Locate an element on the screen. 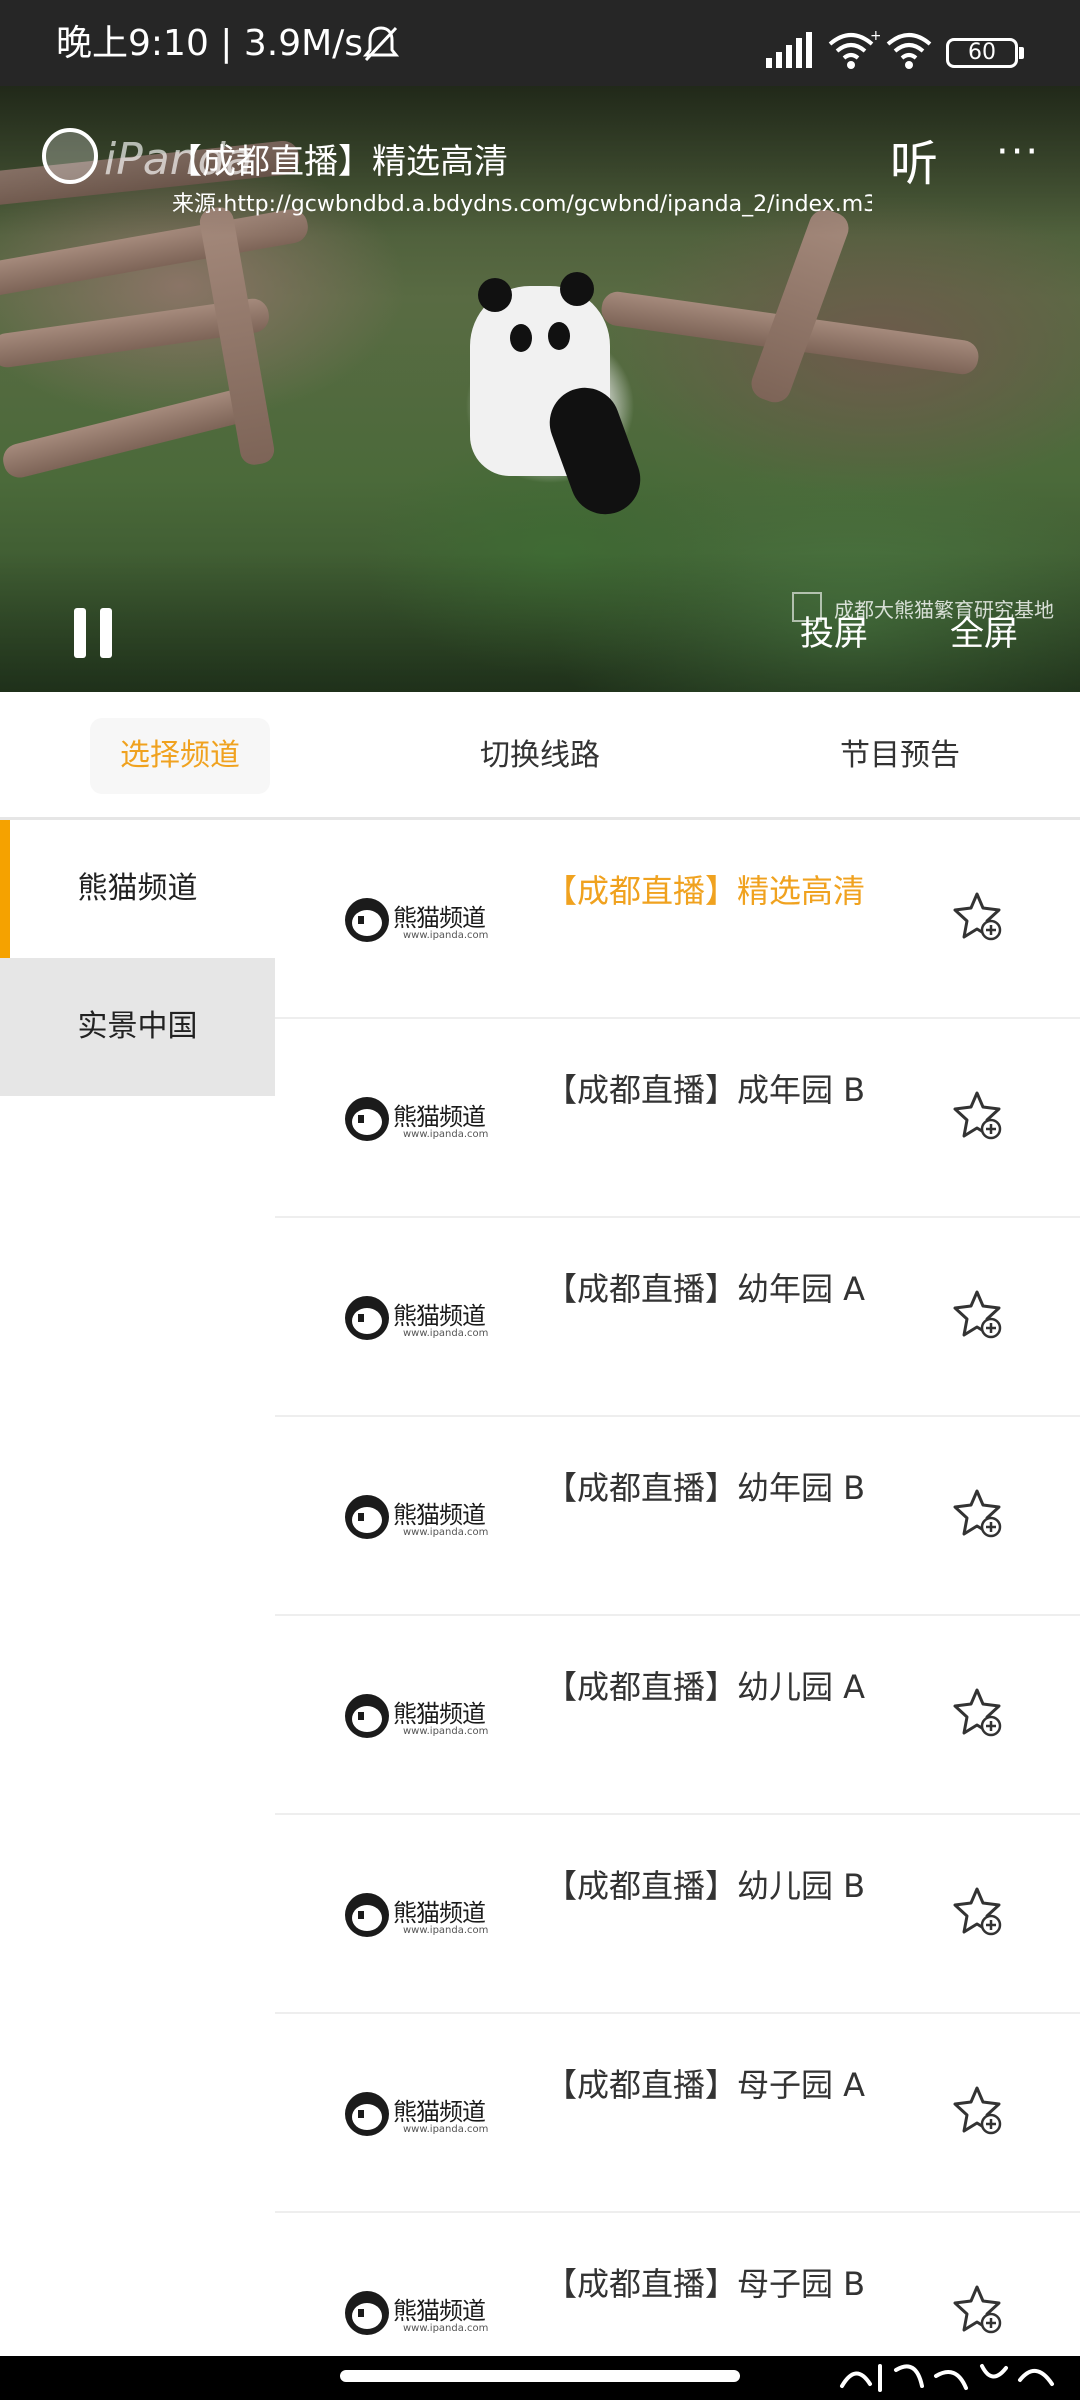 The image size is (1080, 2400). channel-row: 熊猫频道 www.ipanda.com 【成都直播】母子园 B is located at coordinates (677, 2286).